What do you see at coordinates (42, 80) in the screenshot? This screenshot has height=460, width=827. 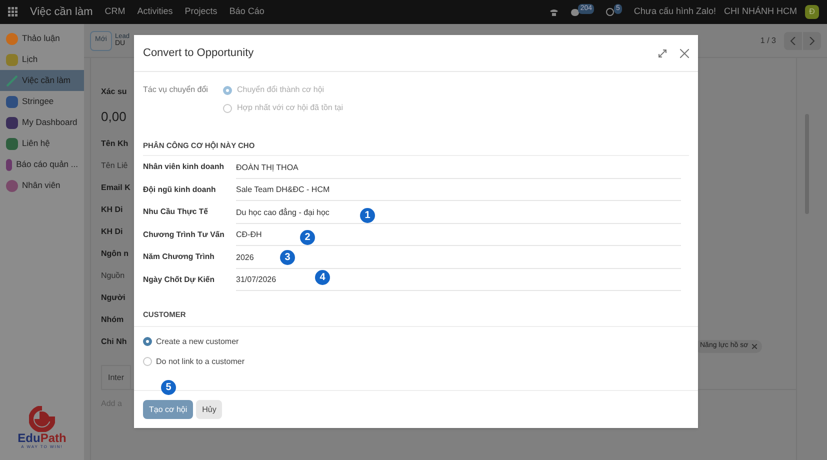 I see `sidebar-item: Việc cần làm` at bounding box center [42, 80].